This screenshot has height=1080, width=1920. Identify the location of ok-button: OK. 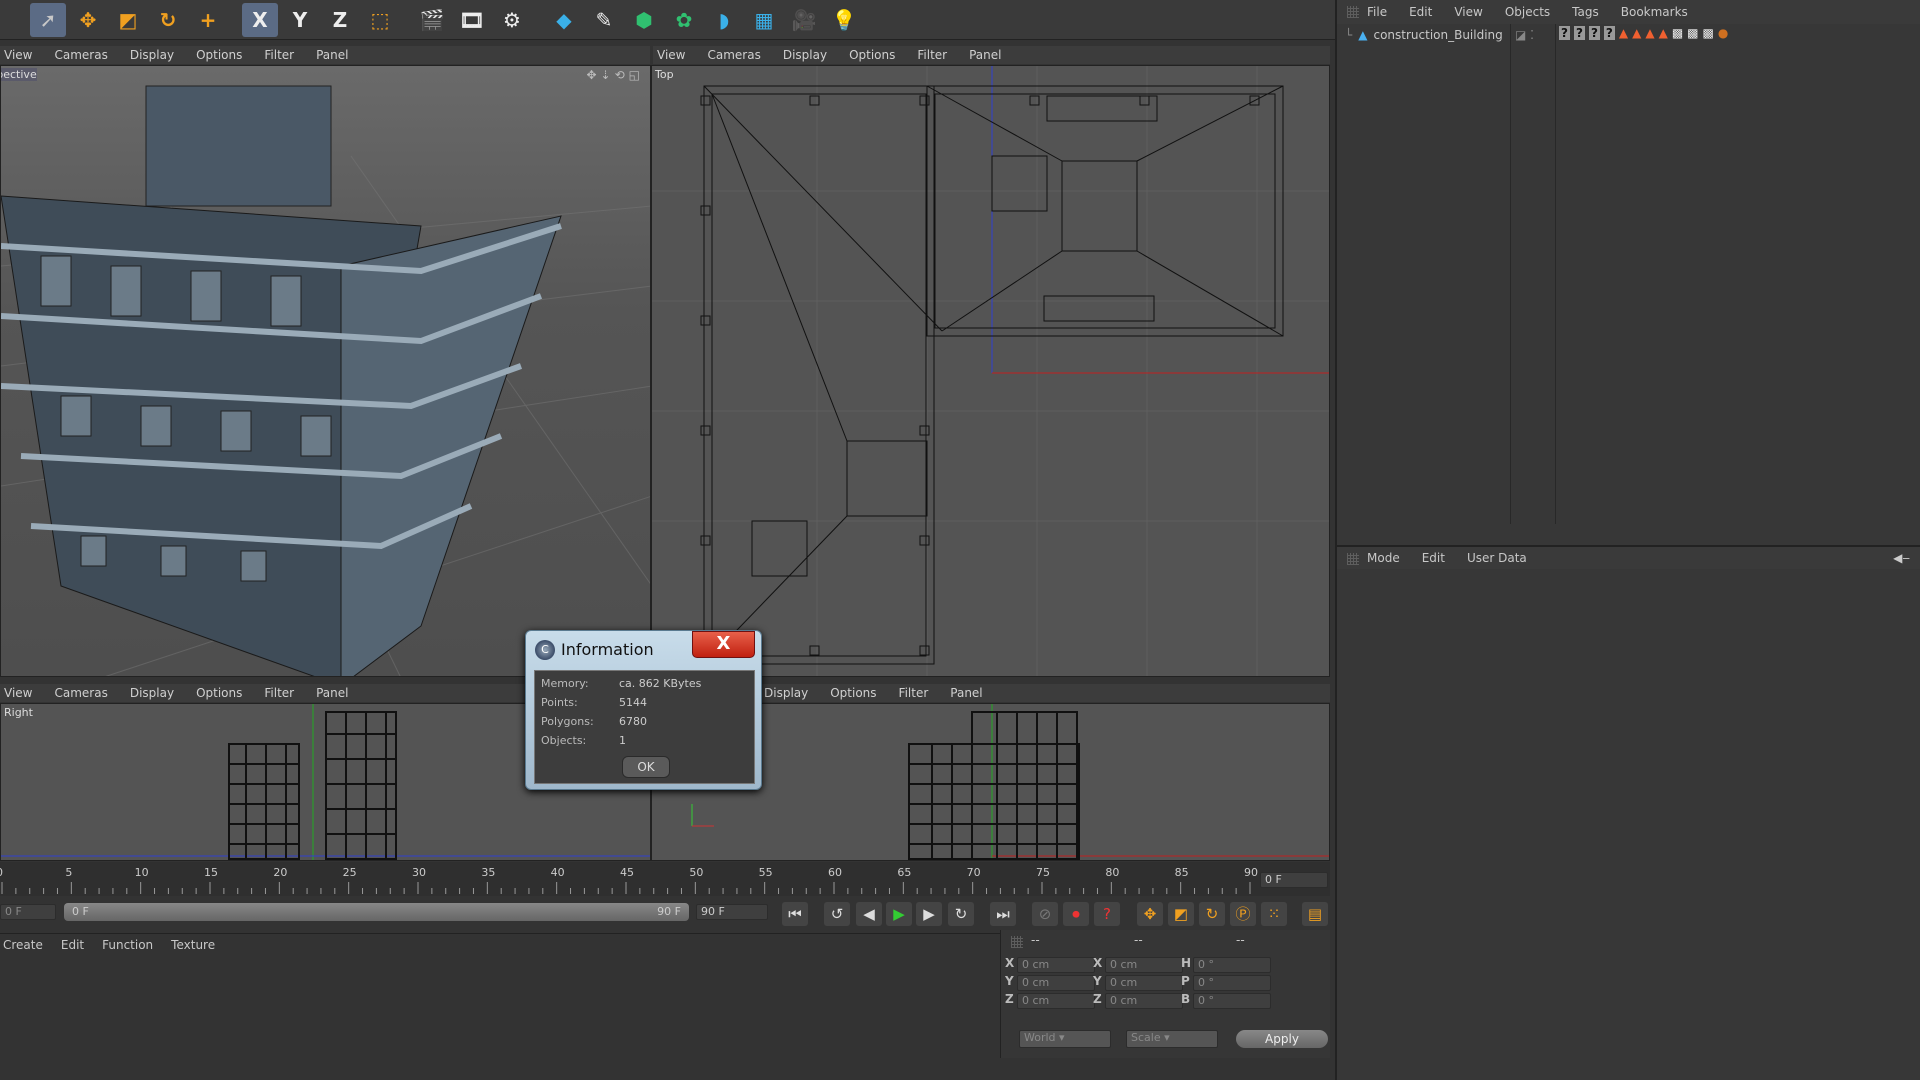
(646, 767).